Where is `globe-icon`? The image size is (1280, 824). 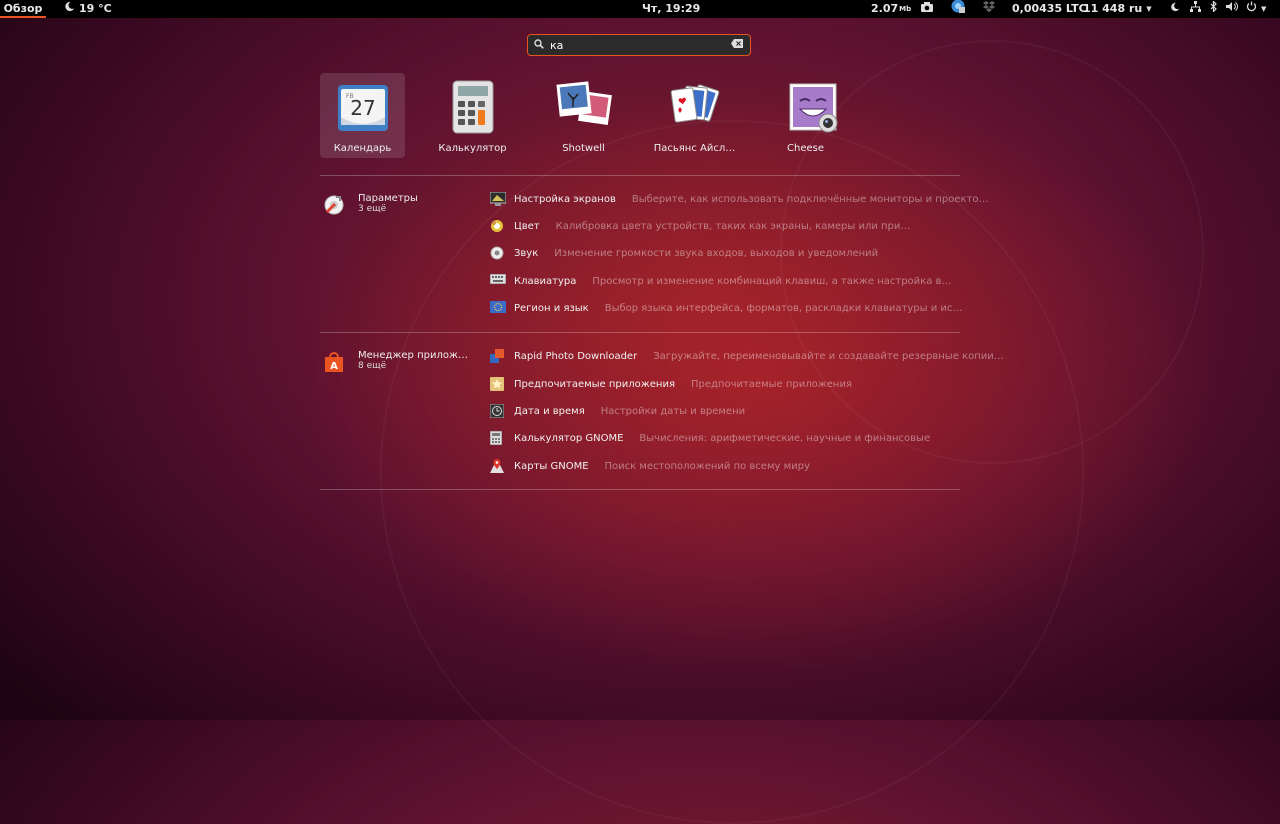
globe-icon is located at coordinates (958, 9).